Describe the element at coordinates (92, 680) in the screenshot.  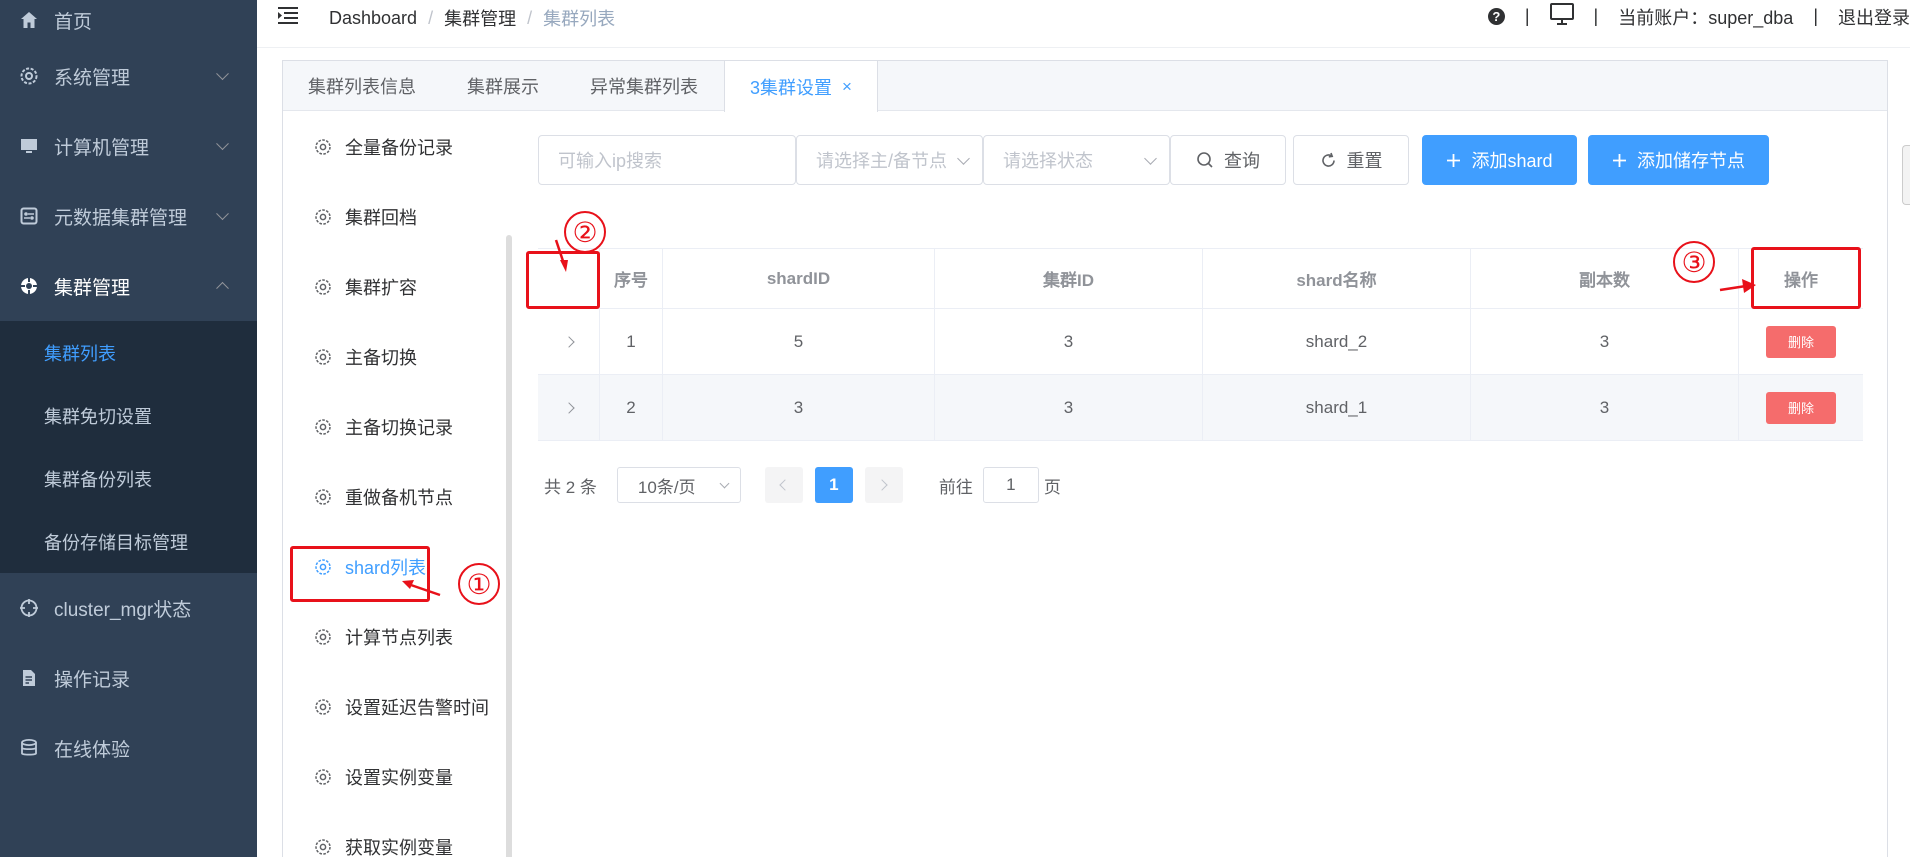
I see `sidebar-item-label: 操作记录` at that location.